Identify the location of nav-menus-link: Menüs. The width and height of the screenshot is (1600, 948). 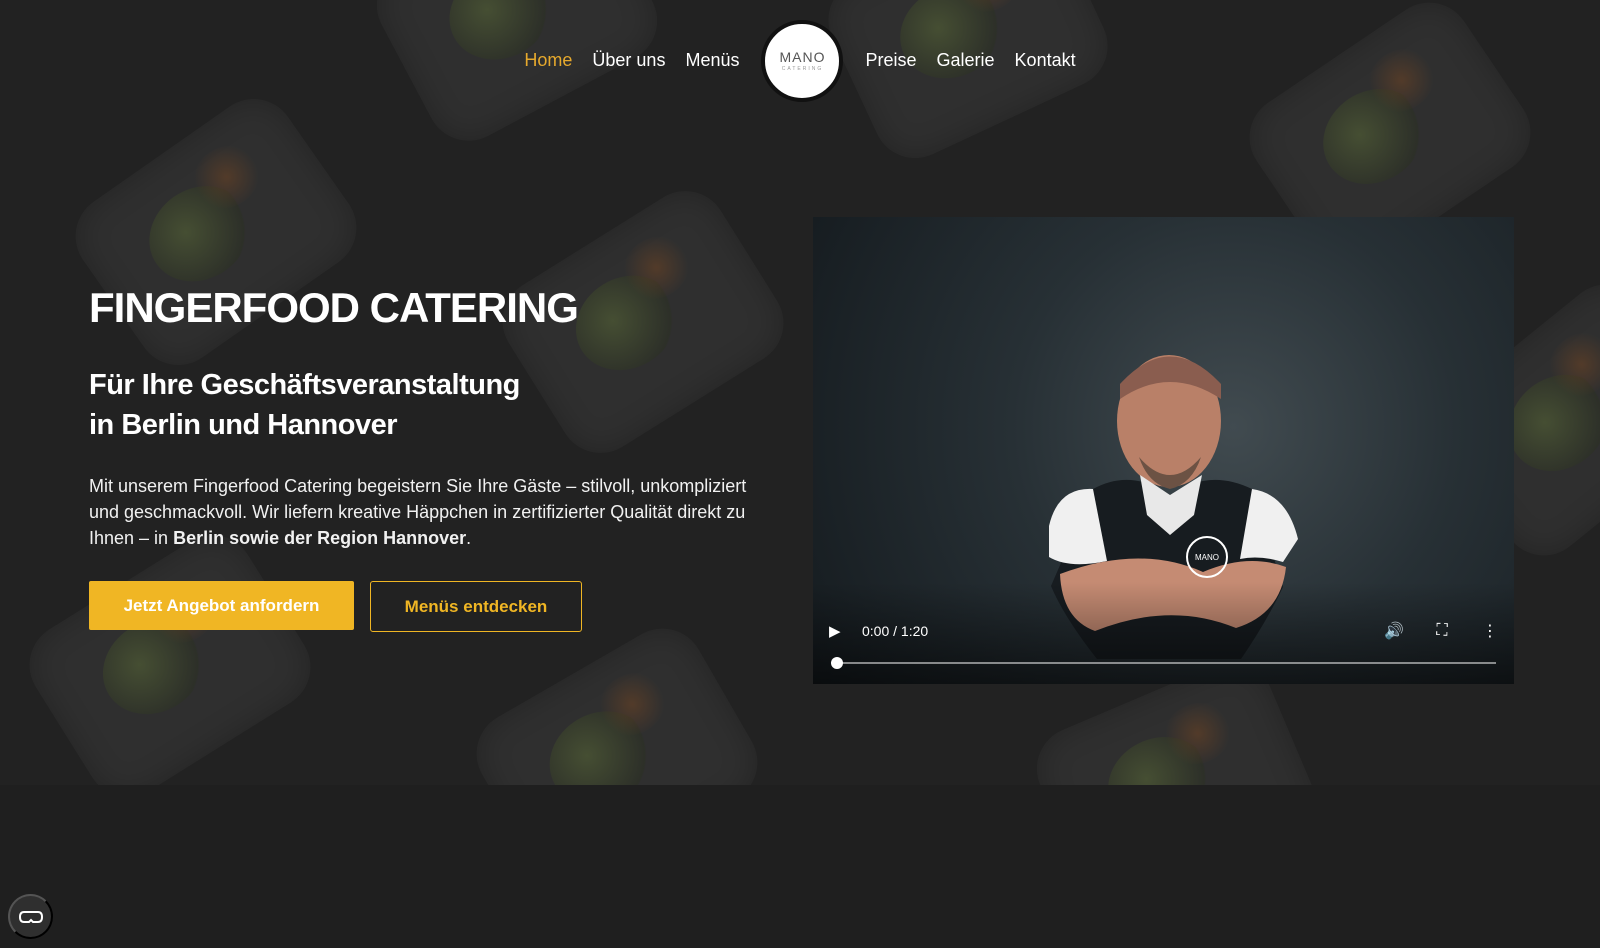
(712, 60).